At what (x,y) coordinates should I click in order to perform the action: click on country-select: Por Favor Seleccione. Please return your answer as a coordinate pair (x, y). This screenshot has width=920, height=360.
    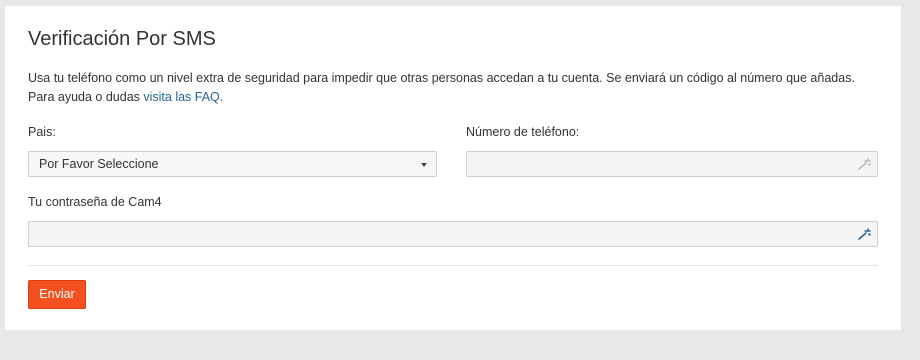
    Looking at the image, I should click on (232, 164).